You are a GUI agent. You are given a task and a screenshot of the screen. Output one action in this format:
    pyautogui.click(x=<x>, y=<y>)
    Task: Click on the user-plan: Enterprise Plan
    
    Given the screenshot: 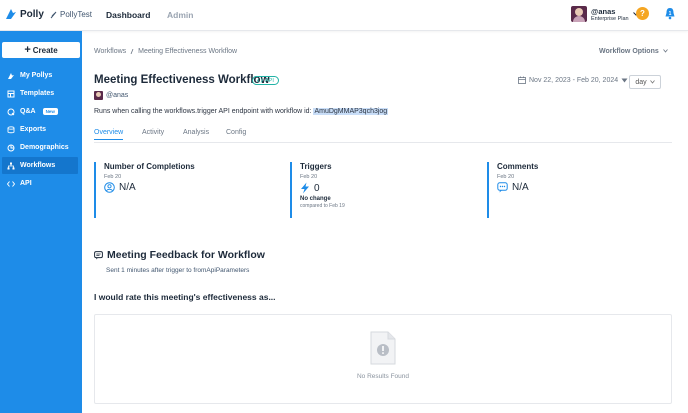 What is the action you would take?
    pyautogui.click(x=610, y=18)
    